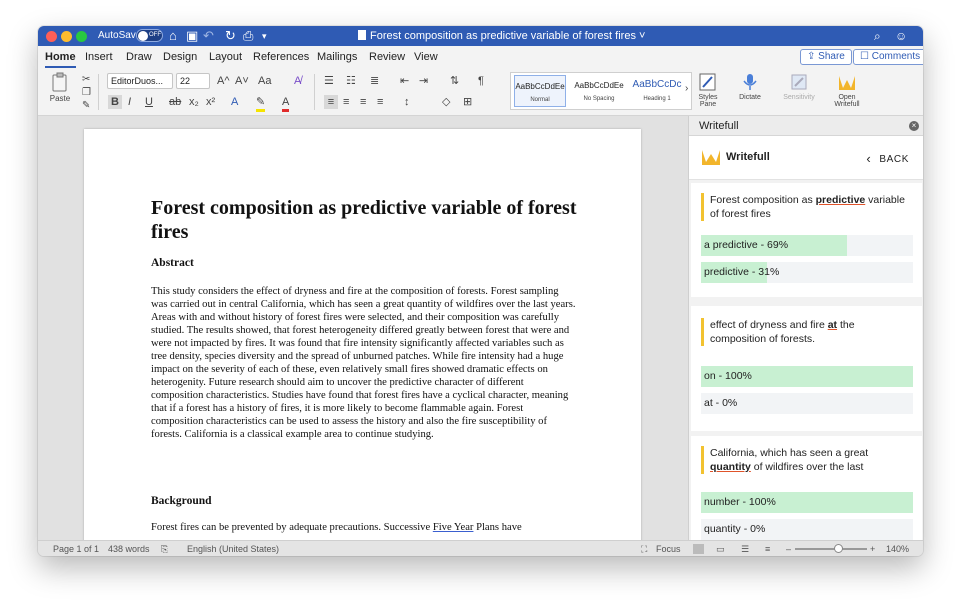 Image resolution: width=960 pixels, height=604 pixels. Describe the element at coordinates (261, 103) in the screenshot. I see `highlight-icon: ✎` at that location.